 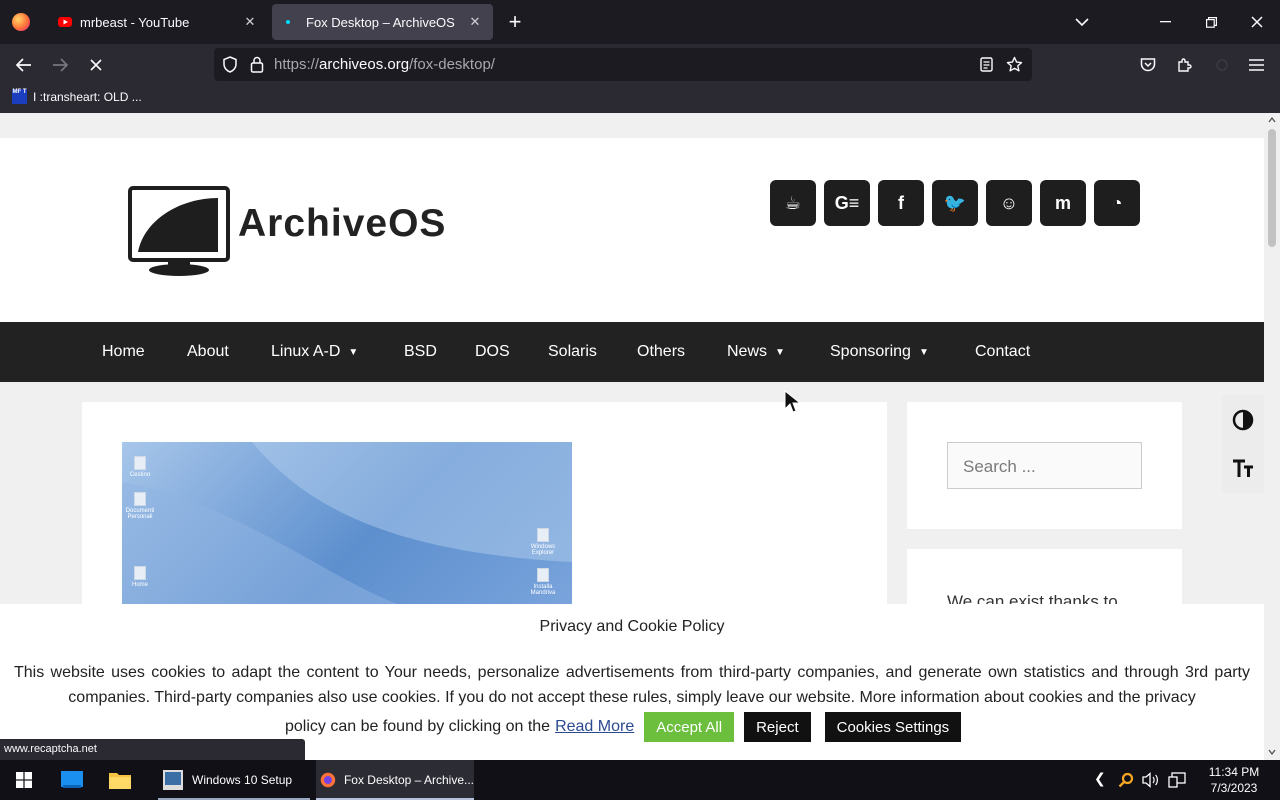 I want to click on site-logo: ArchiveOS, so click(x=299, y=232).